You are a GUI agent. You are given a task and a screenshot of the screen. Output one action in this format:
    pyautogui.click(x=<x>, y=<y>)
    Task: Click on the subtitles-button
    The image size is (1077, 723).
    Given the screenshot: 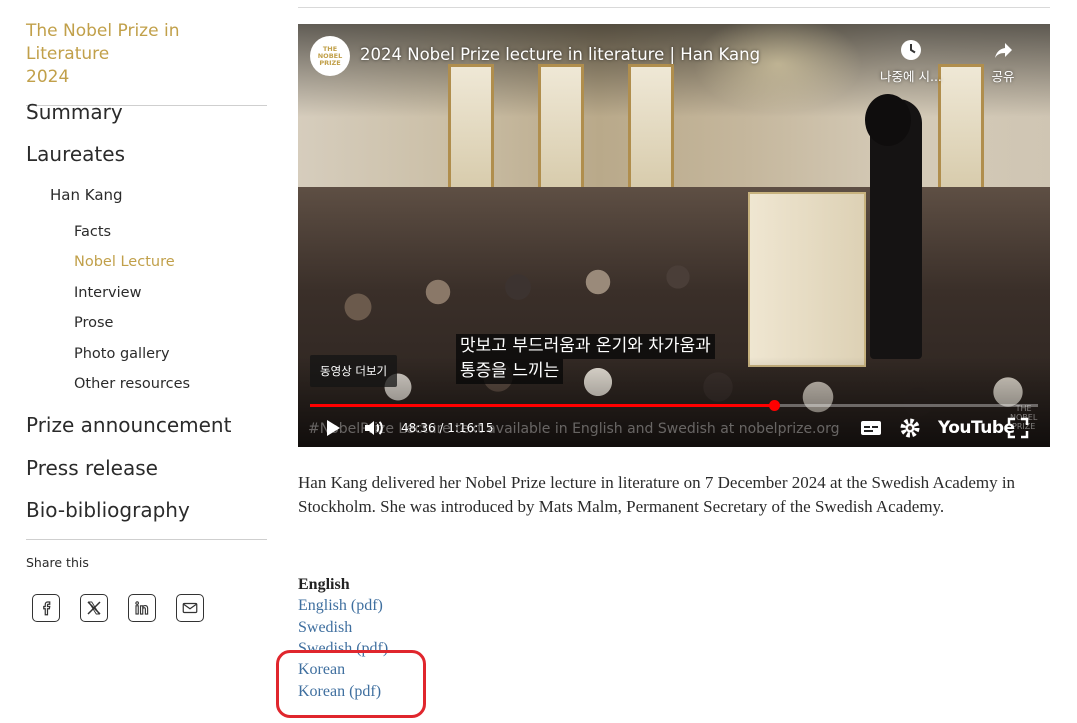 What is the action you would take?
    pyautogui.click(x=871, y=430)
    